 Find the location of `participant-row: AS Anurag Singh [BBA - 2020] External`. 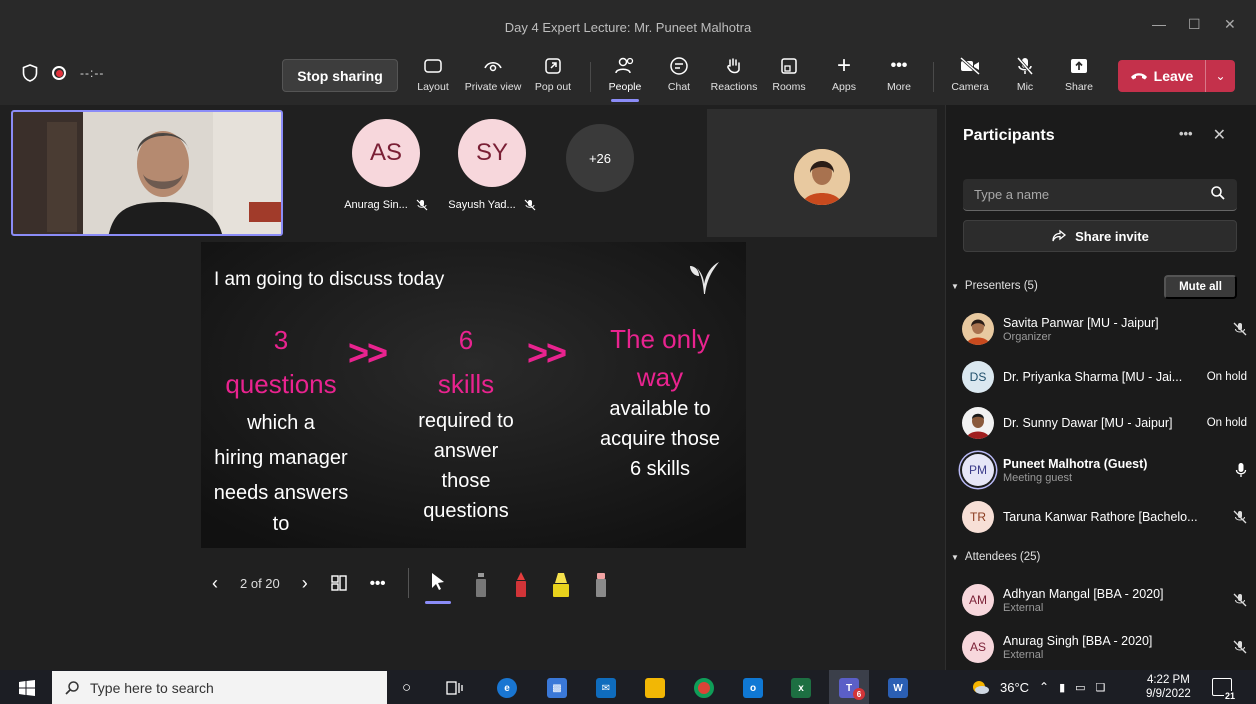

participant-row: AS Anurag Singh [BBA - 2020] External is located at coordinates (1104, 647).